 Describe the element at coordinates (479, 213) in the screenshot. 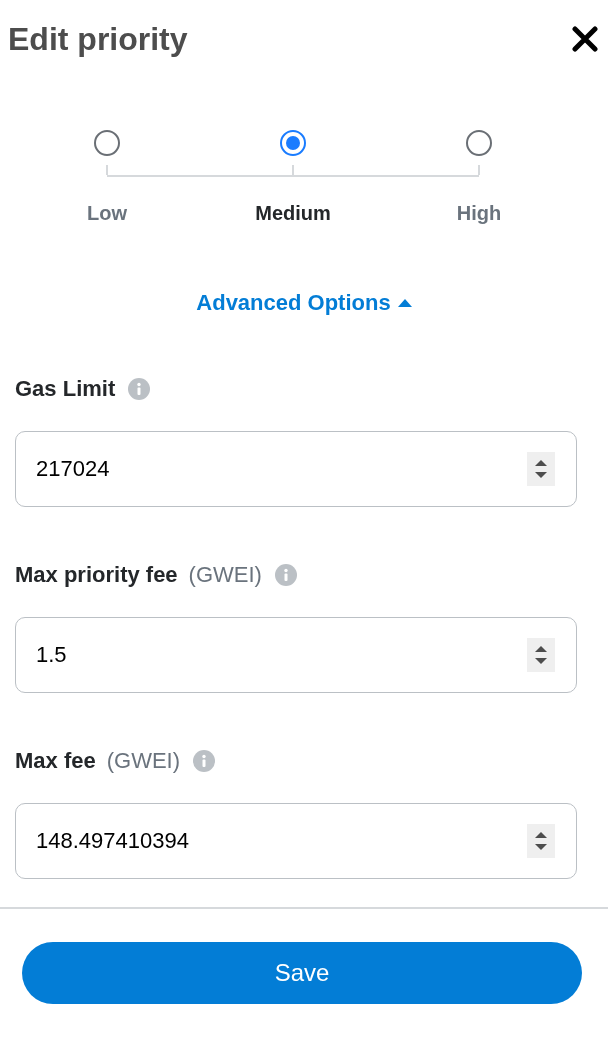

I see `priority-label: High` at that location.